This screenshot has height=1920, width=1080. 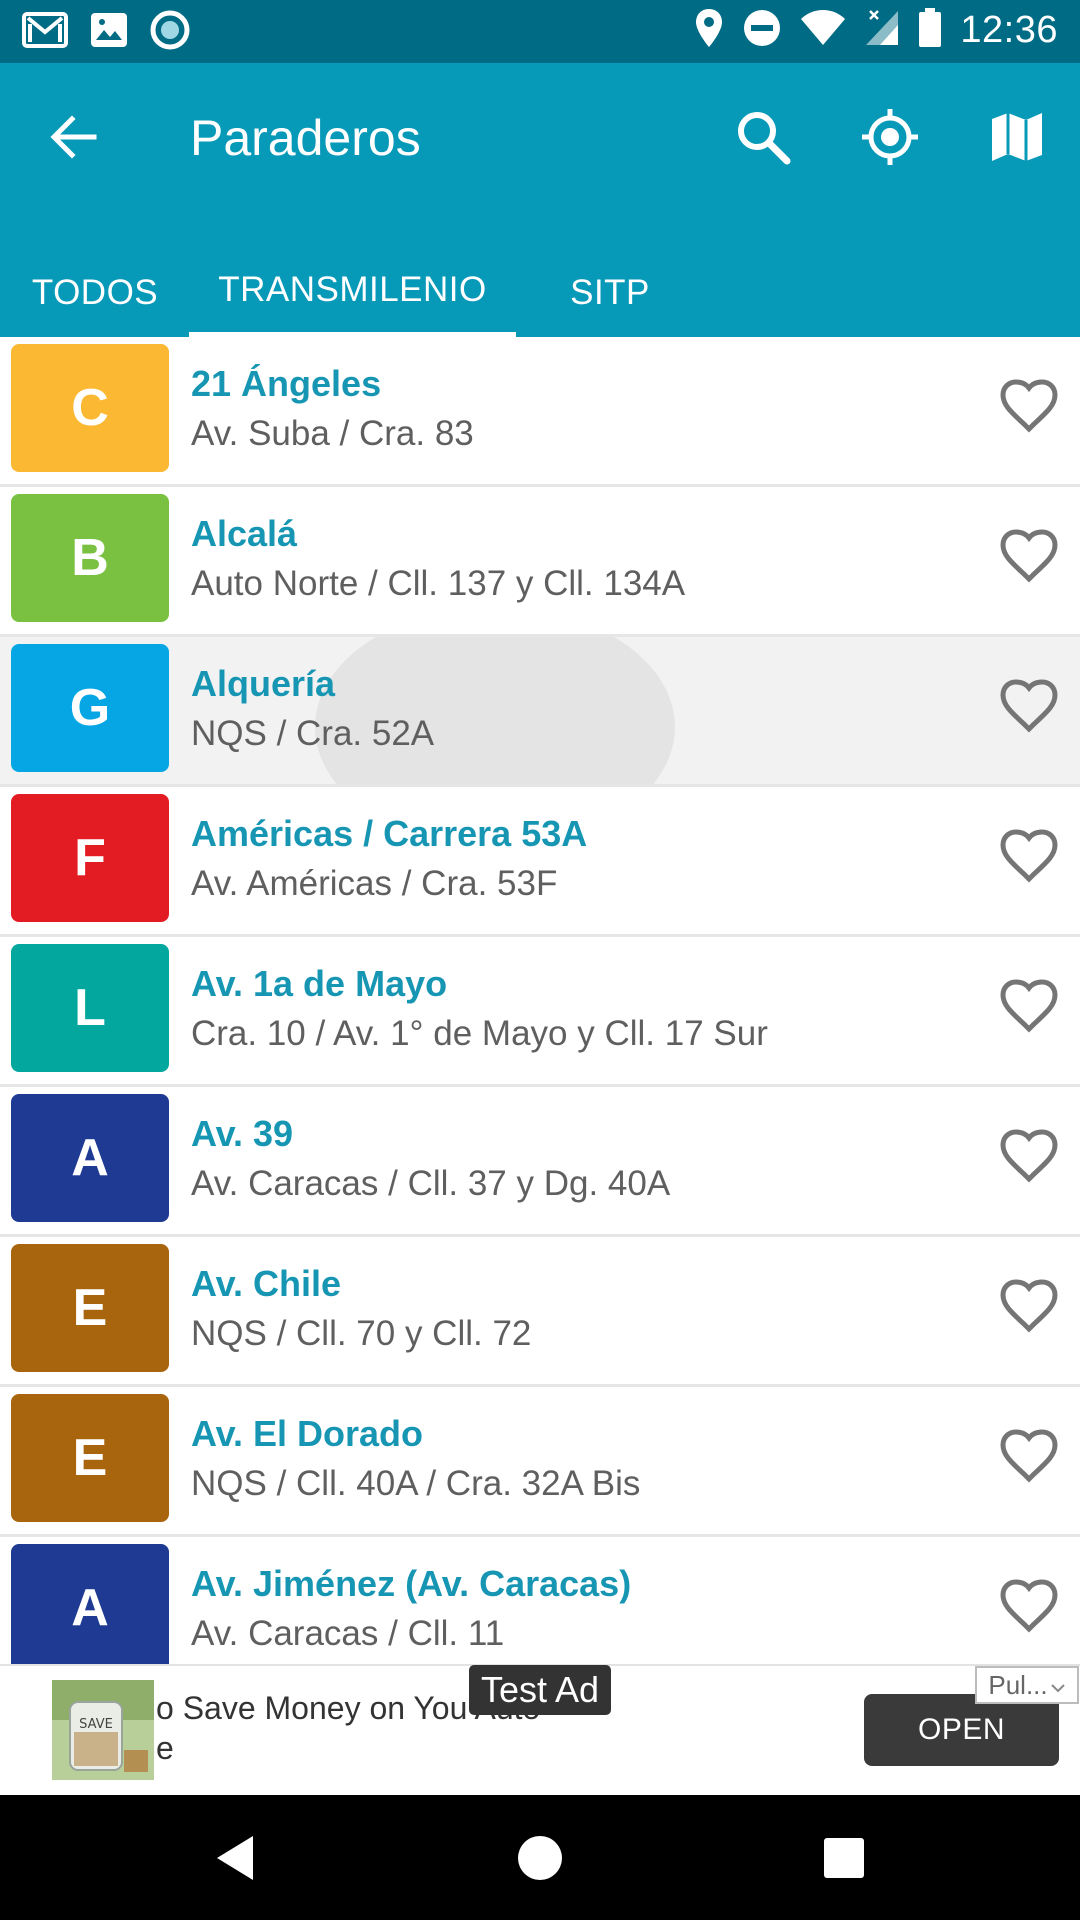 I want to click on status-left-icons, so click(x=106, y=32).